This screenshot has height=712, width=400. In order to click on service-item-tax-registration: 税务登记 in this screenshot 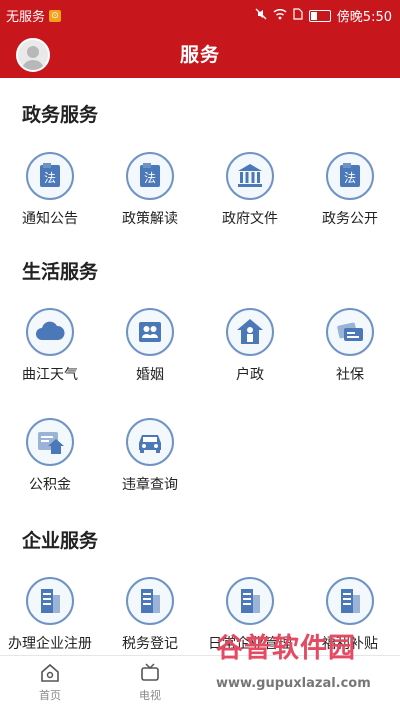, I will do `click(150, 615)`.